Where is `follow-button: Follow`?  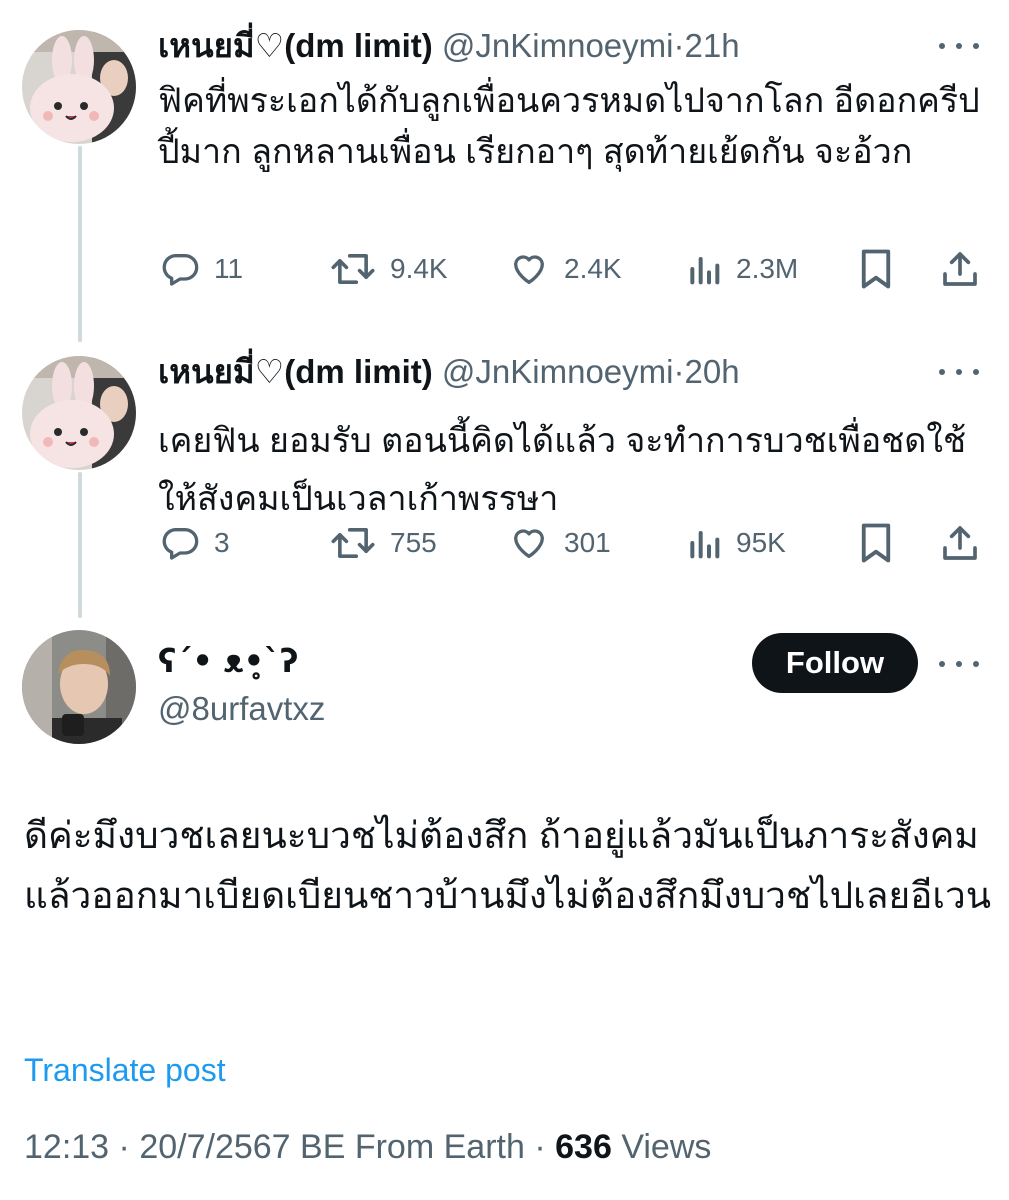 follow-button: Follow is located at coordinates (835, 663).